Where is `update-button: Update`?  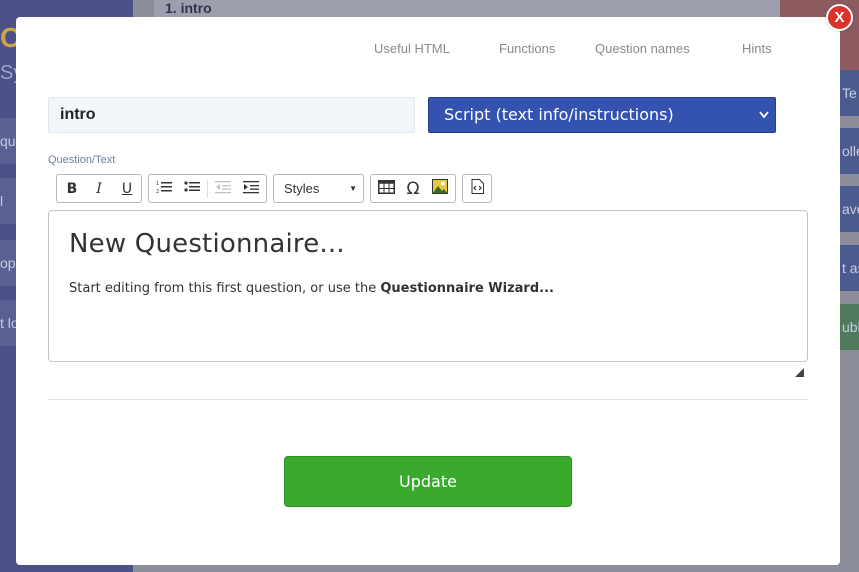
update-button: Update is located at coordinates (428, 481).